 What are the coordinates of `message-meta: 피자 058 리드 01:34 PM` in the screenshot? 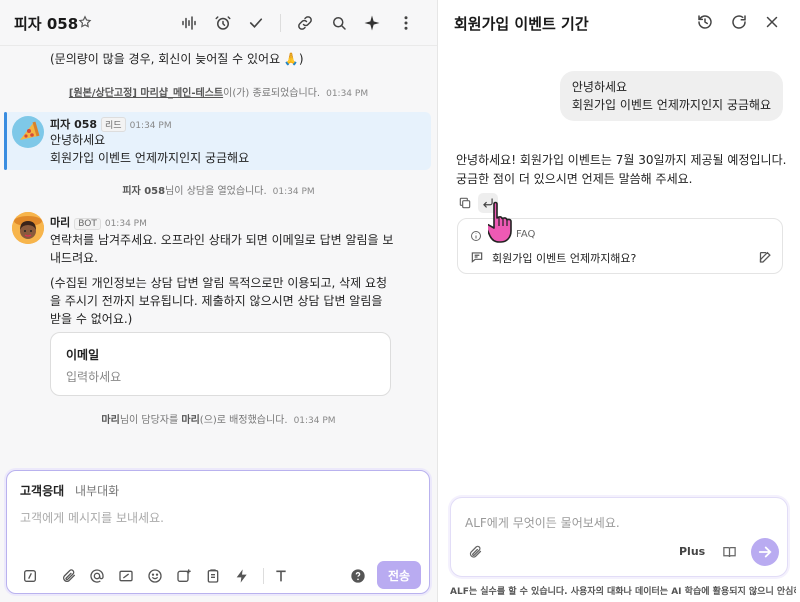 It's located at (111, 124).